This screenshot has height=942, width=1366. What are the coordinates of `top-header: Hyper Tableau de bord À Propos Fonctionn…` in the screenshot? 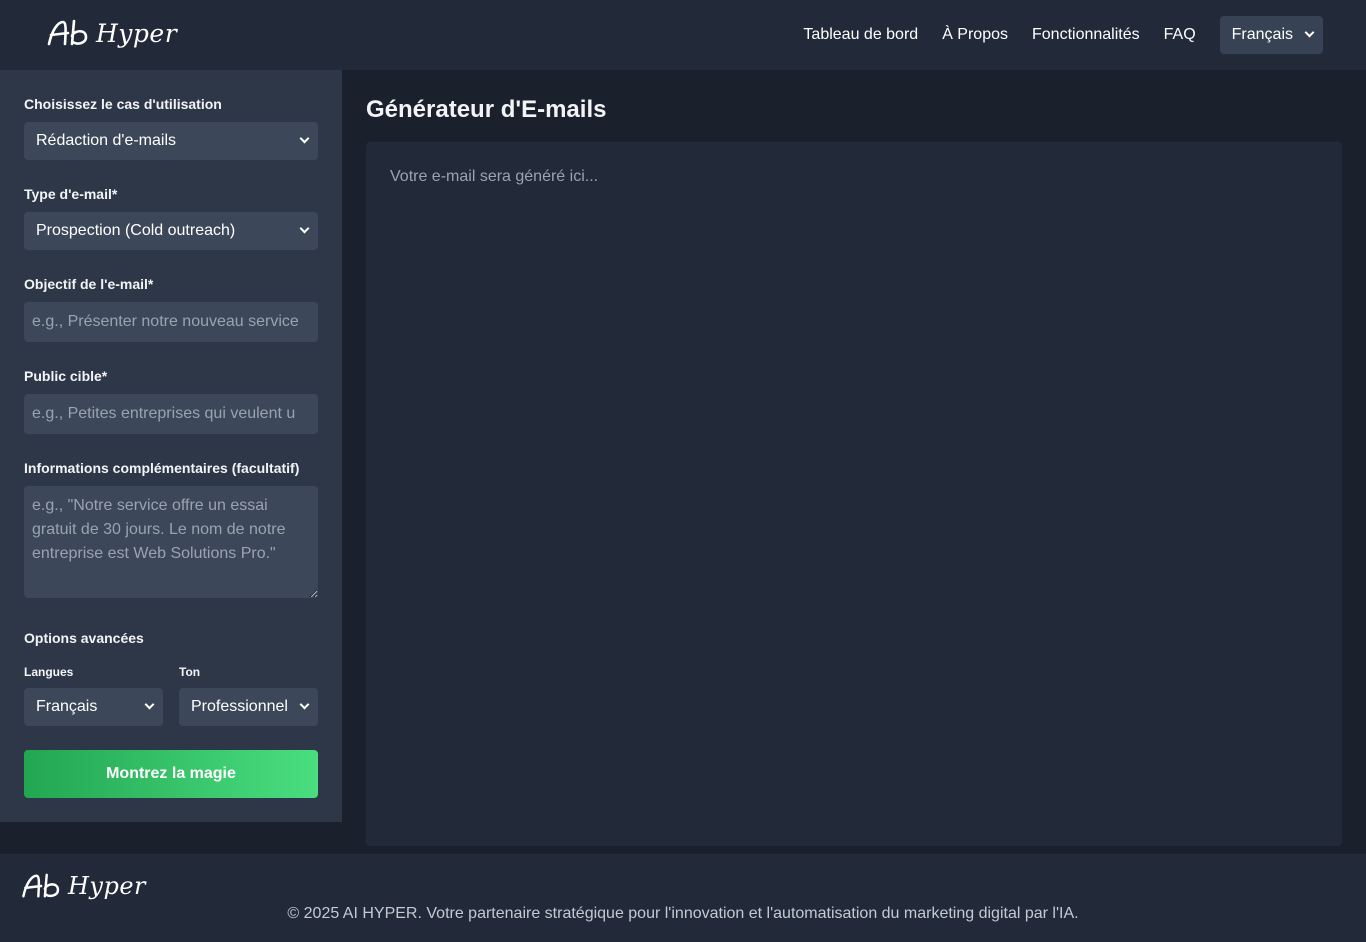 It's located at (683, 35).